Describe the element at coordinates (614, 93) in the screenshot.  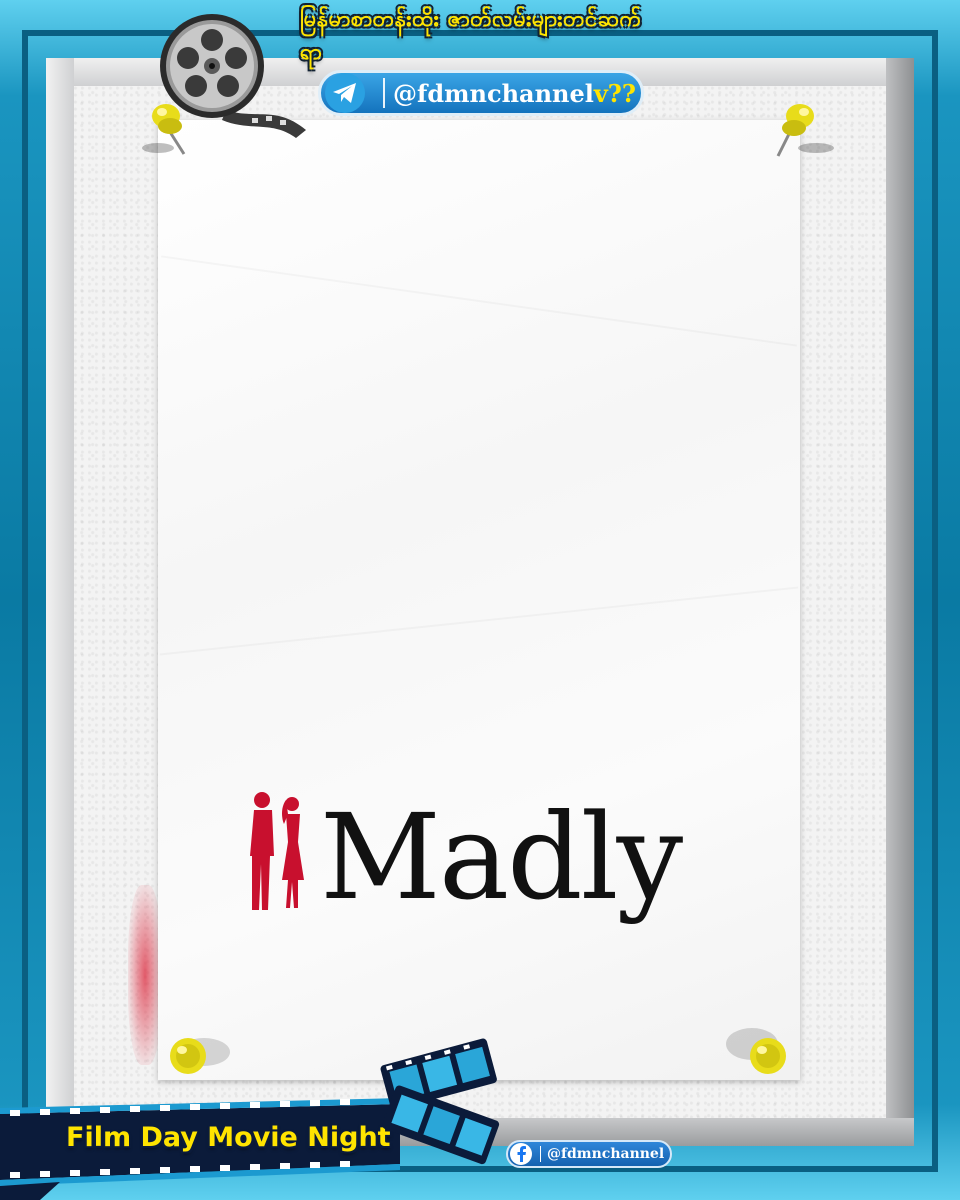
I see `telegram-handle-suffix: v??` at that location.